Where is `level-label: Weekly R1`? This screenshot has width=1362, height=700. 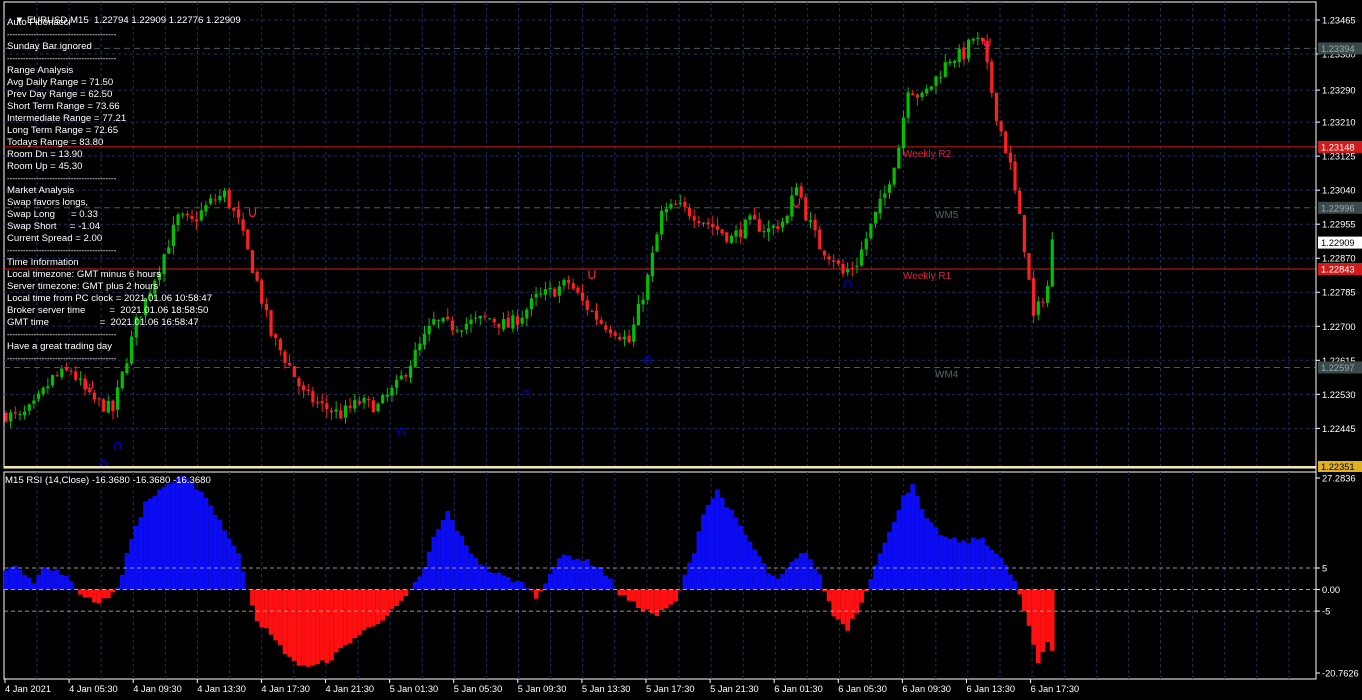 level-label: Weekly R1 is located at coordinates (927, 276).